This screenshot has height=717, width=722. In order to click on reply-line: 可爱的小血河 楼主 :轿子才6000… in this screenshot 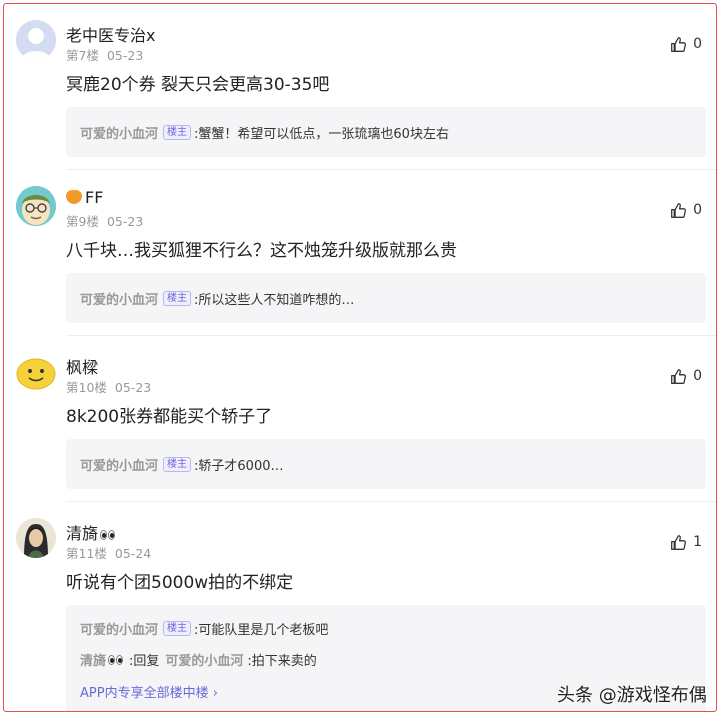, I will do `click(181, 464)`.